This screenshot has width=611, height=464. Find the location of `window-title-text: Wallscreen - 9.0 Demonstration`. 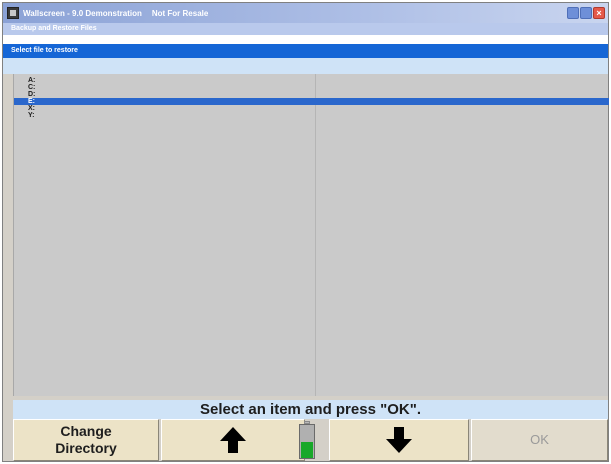

window-title-text: Wallscreen - 9.0 Demonstration is located at coordinates (82, 13).